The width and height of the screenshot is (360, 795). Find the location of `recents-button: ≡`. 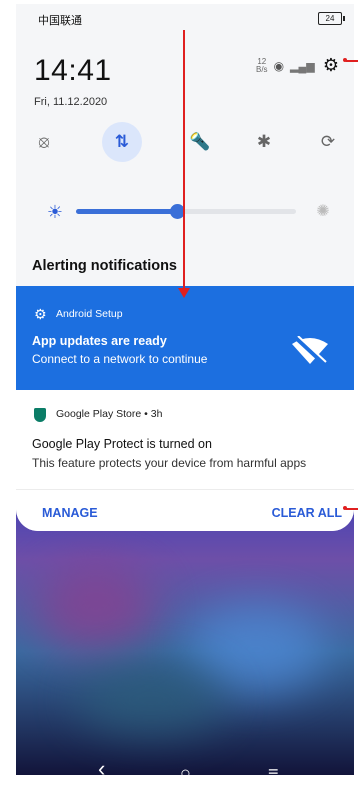

recents-button: ≡ is located at coordinates (273, 769).